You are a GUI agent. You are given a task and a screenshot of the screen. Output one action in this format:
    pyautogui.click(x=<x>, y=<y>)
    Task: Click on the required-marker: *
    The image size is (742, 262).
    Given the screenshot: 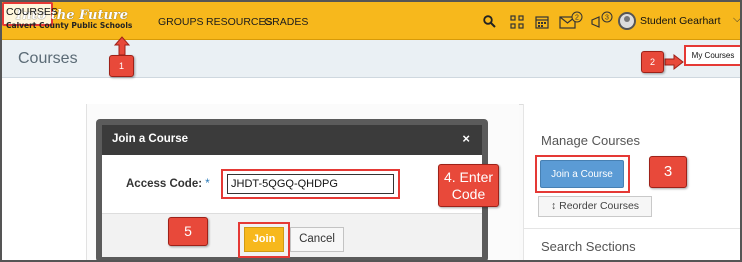 What is the action you would take?
    pyautogui.click(x=207, y=184)
    